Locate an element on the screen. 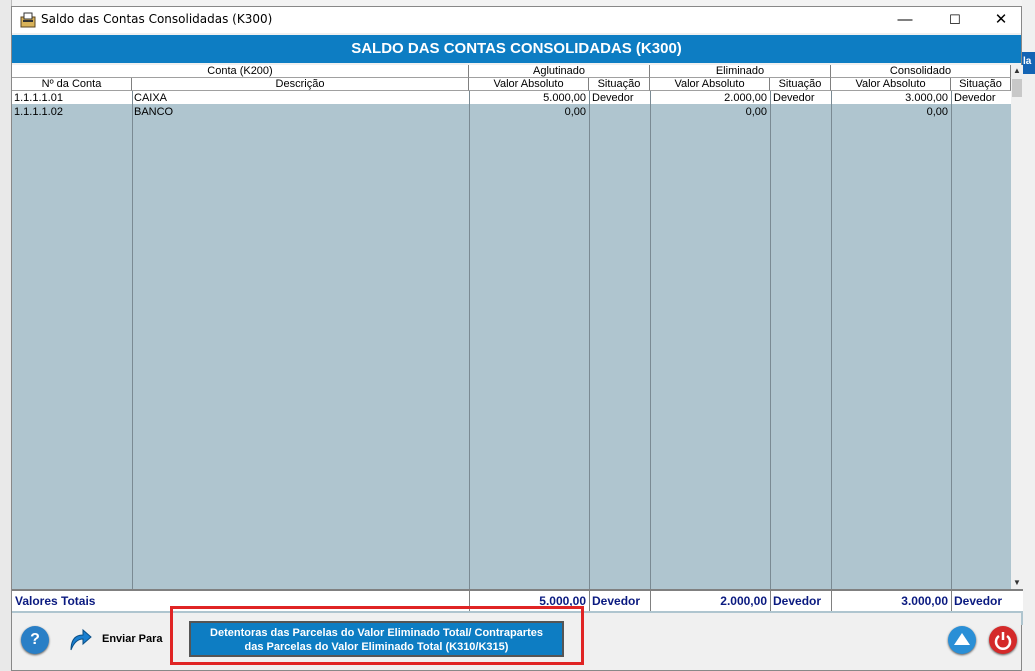  send-to-label: Enviar Para is located at coordinates (132, 639).